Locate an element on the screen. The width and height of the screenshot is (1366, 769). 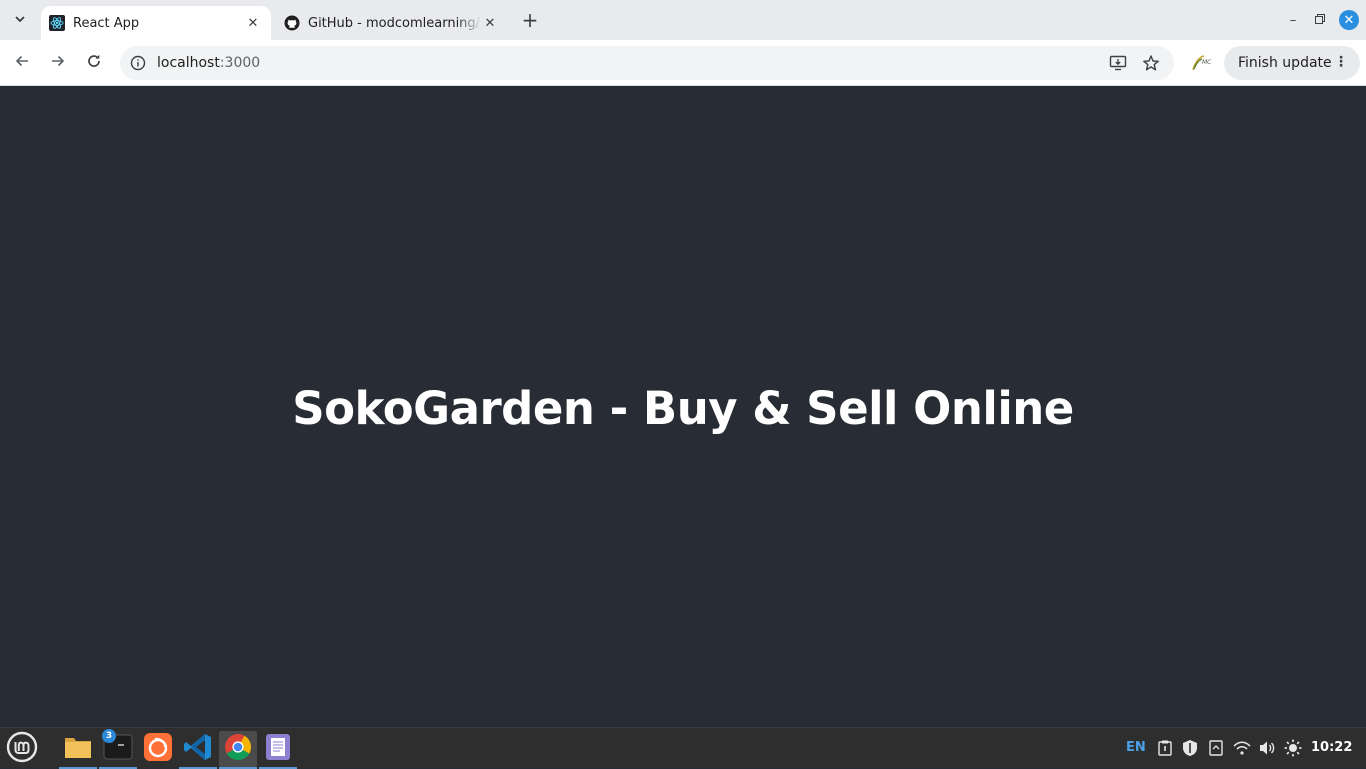
wifi-icon is located at coordinates (1242, 748).